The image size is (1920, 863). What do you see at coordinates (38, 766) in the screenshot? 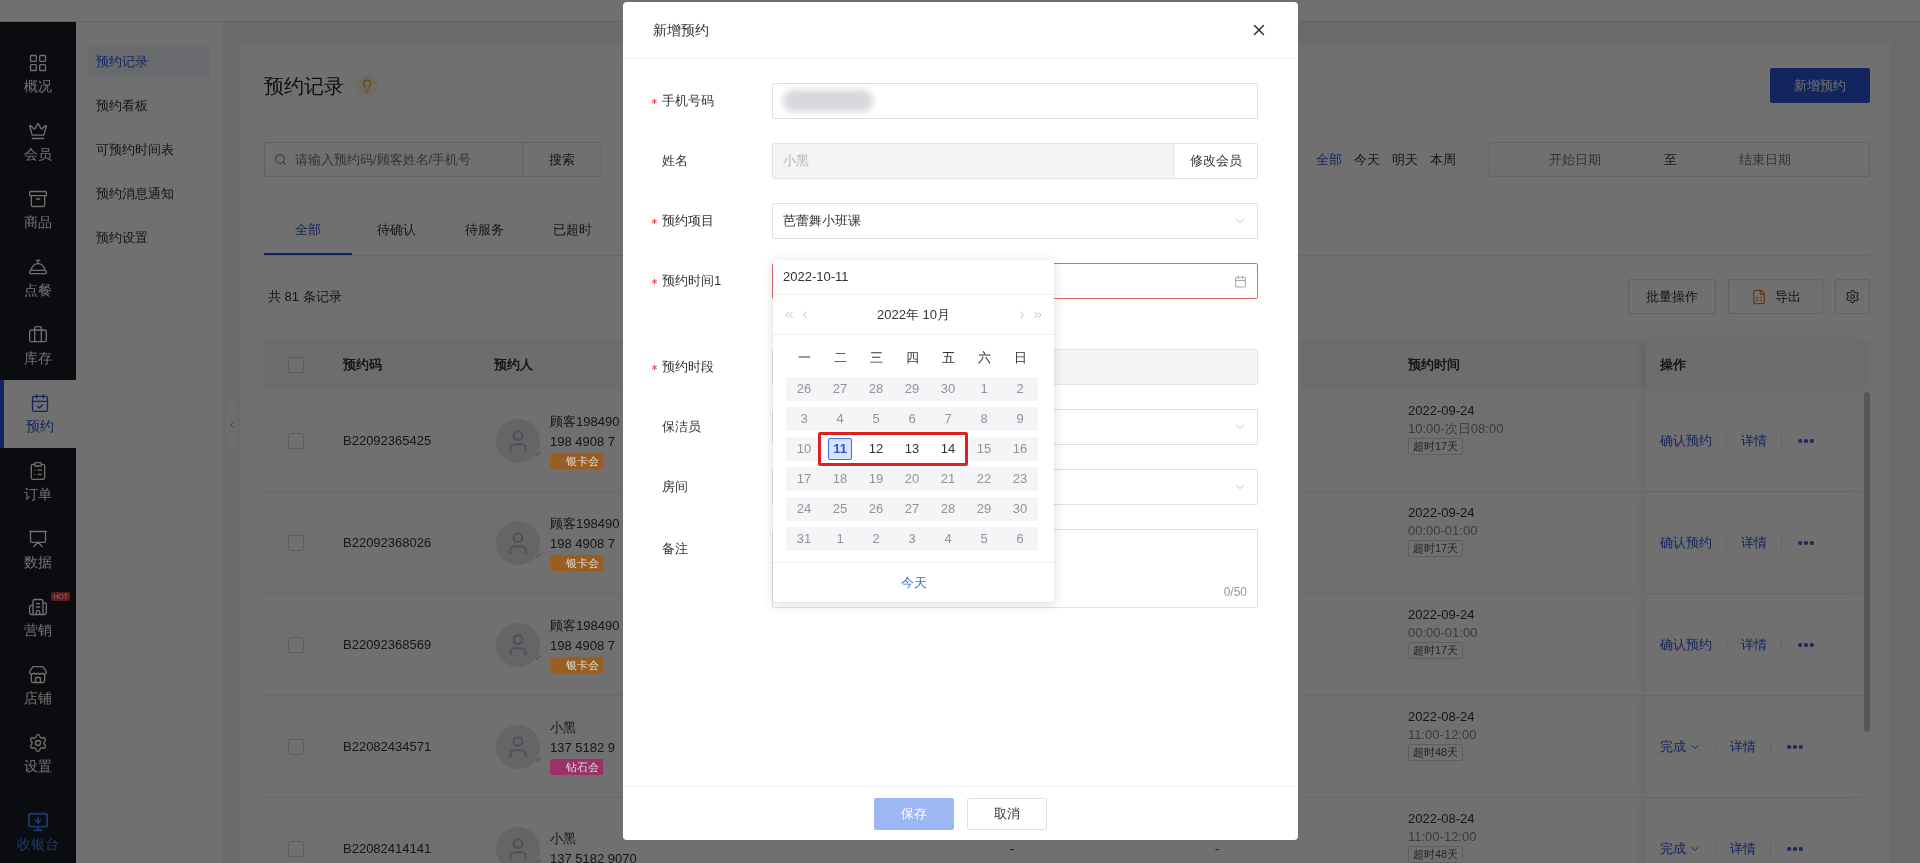
I see `nav-label: 设置` at bounding box center [38, 766].